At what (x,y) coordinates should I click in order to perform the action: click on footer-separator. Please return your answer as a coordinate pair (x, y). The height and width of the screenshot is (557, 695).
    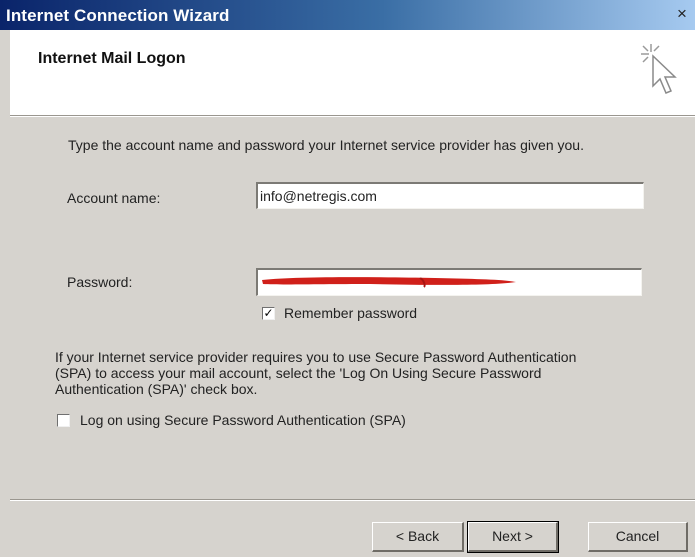
    Looking at the image, I should click on (352, 500).